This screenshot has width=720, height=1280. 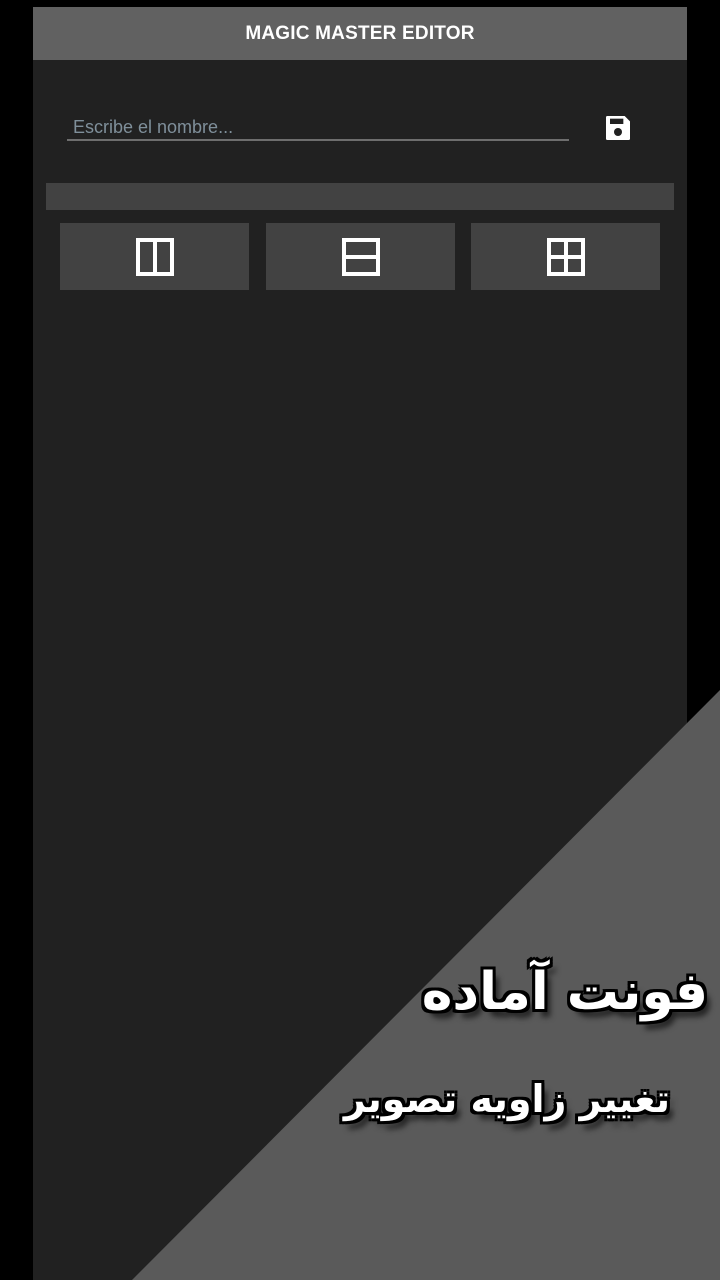 I want to click on promo-line-rotate-image: تغییر زاویه تصویر, so click(x=506, y=1099).